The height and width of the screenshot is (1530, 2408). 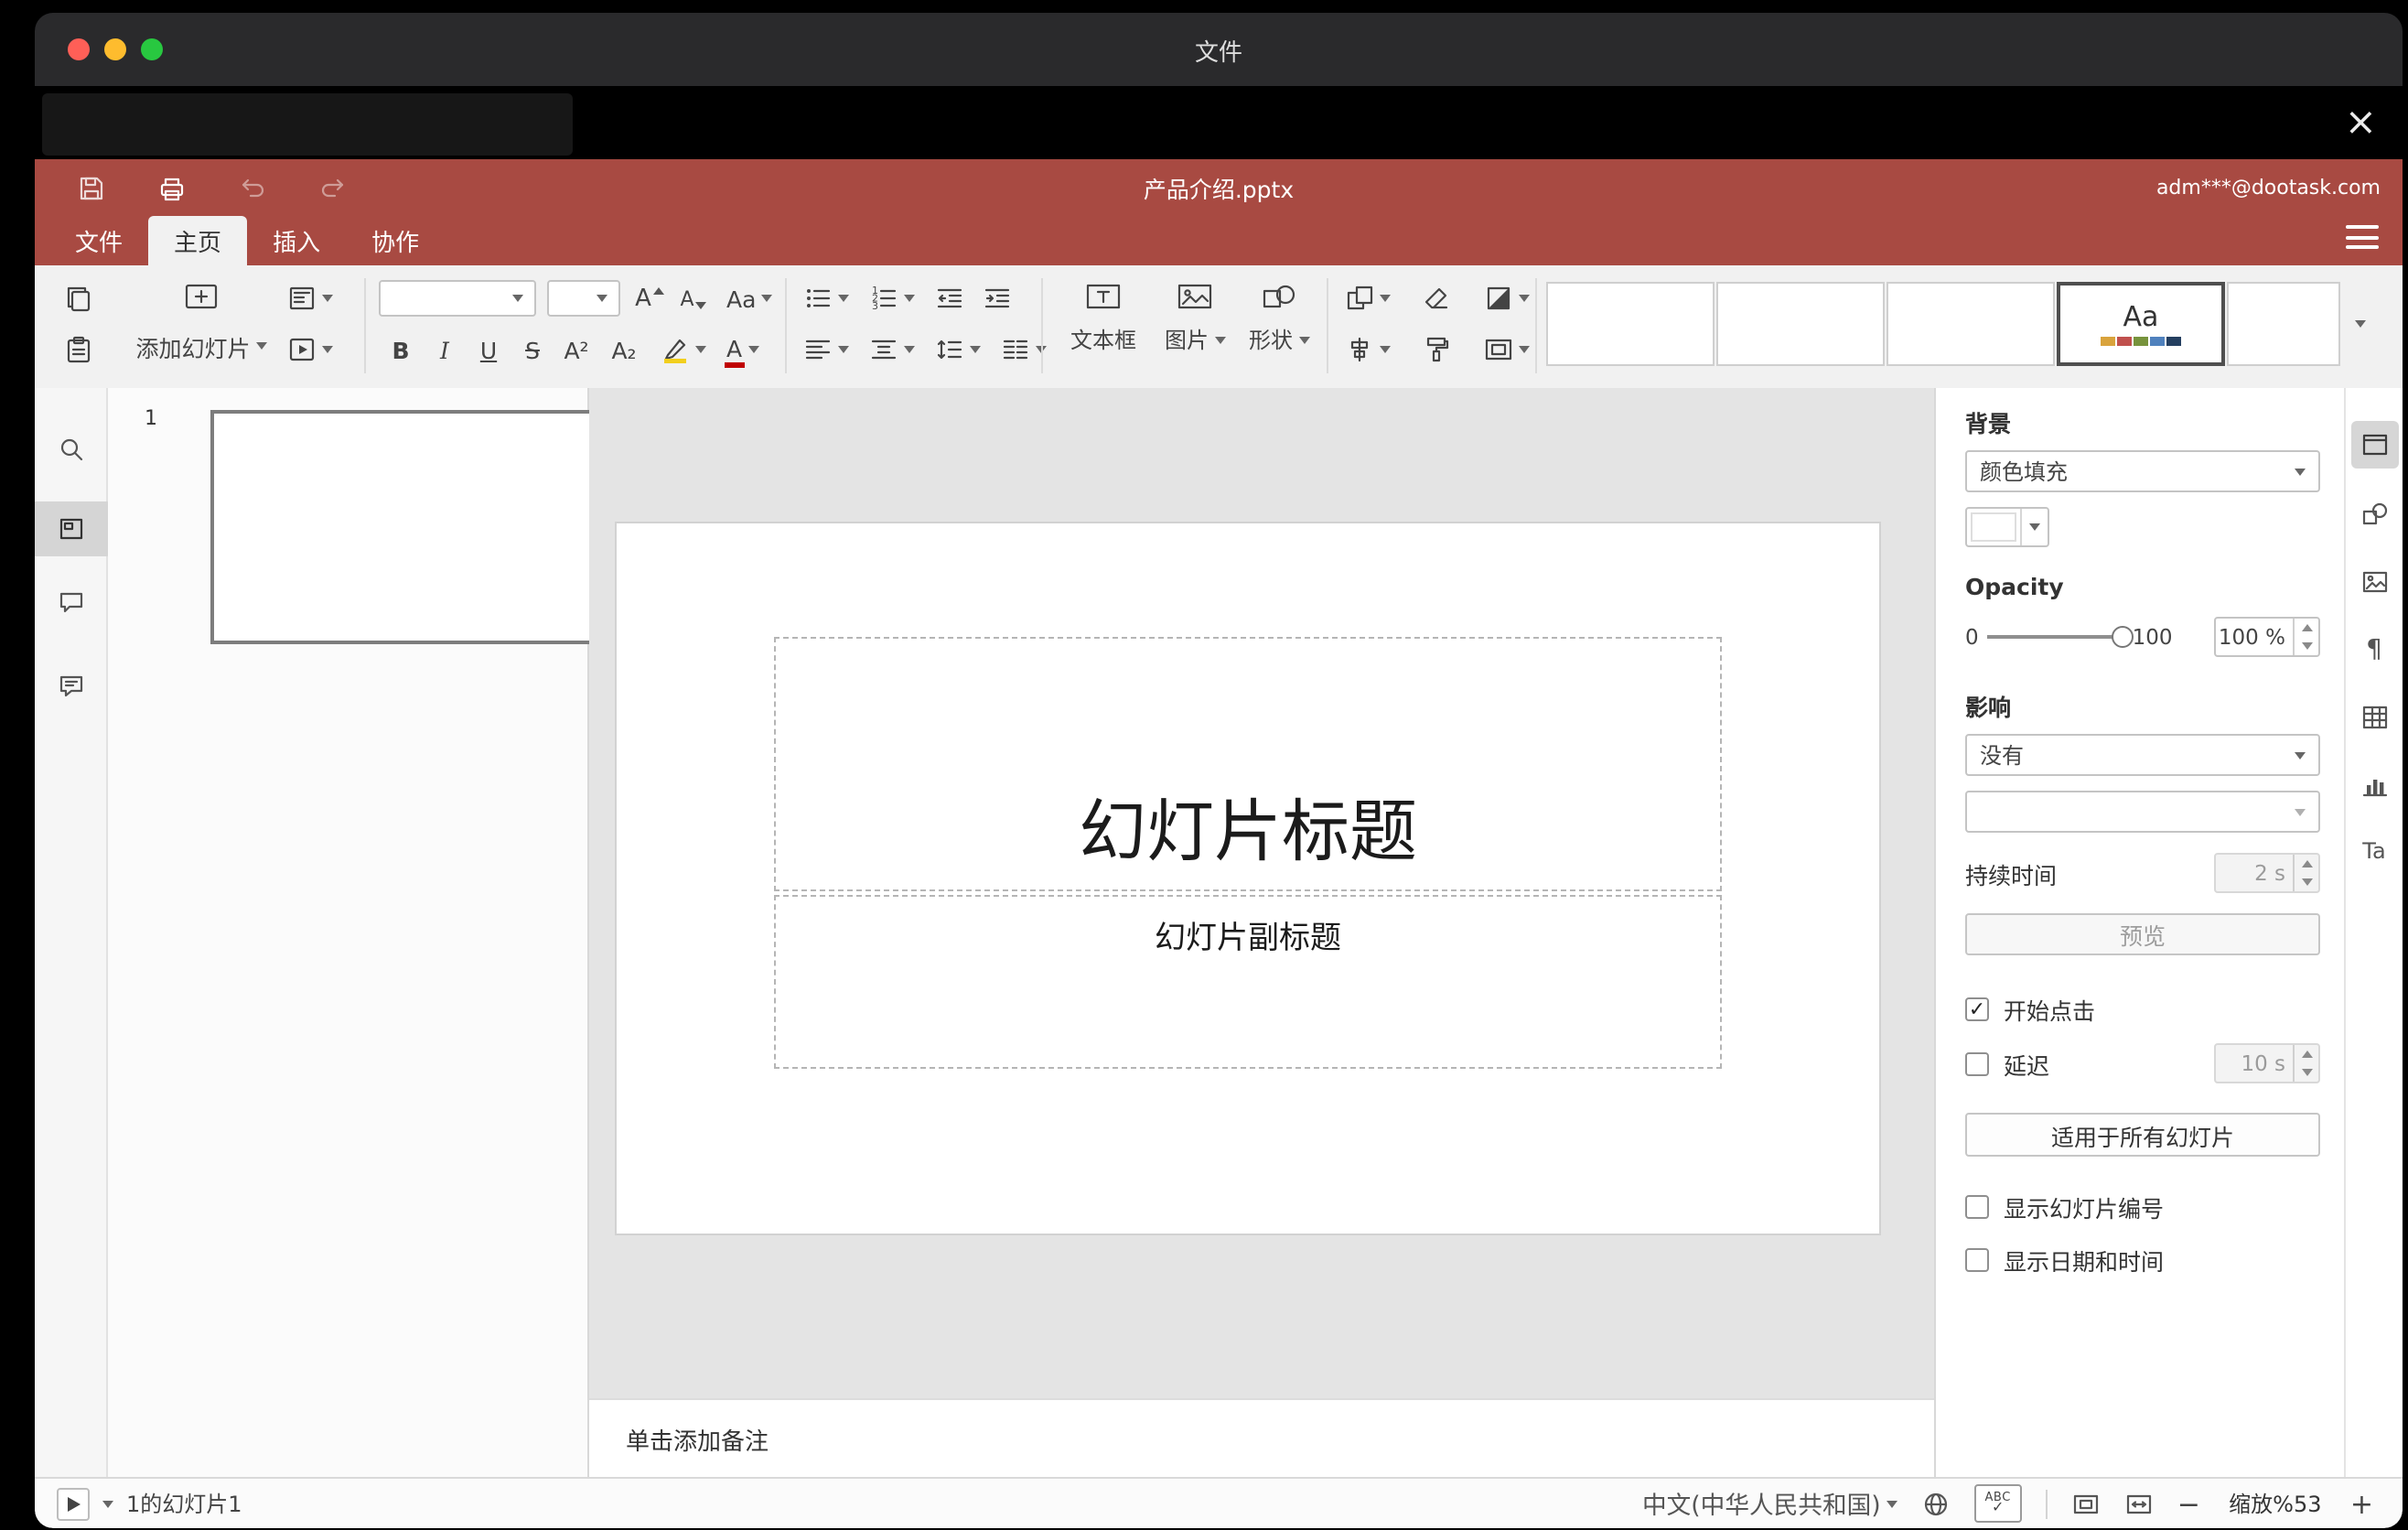 I want to click on notes-area: 单击添加备注, so click(x=1261, y=1437).